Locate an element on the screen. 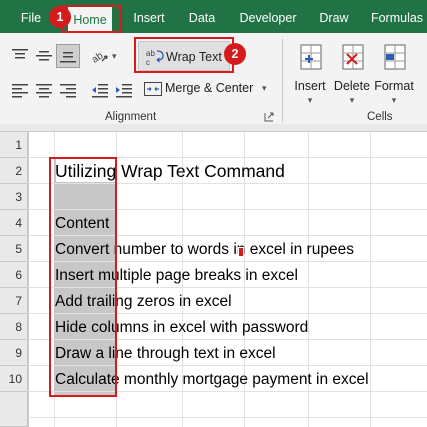 This screenshot has width=427, height=427. insert-cells-label: Insert is located at coordinates (310, 86).